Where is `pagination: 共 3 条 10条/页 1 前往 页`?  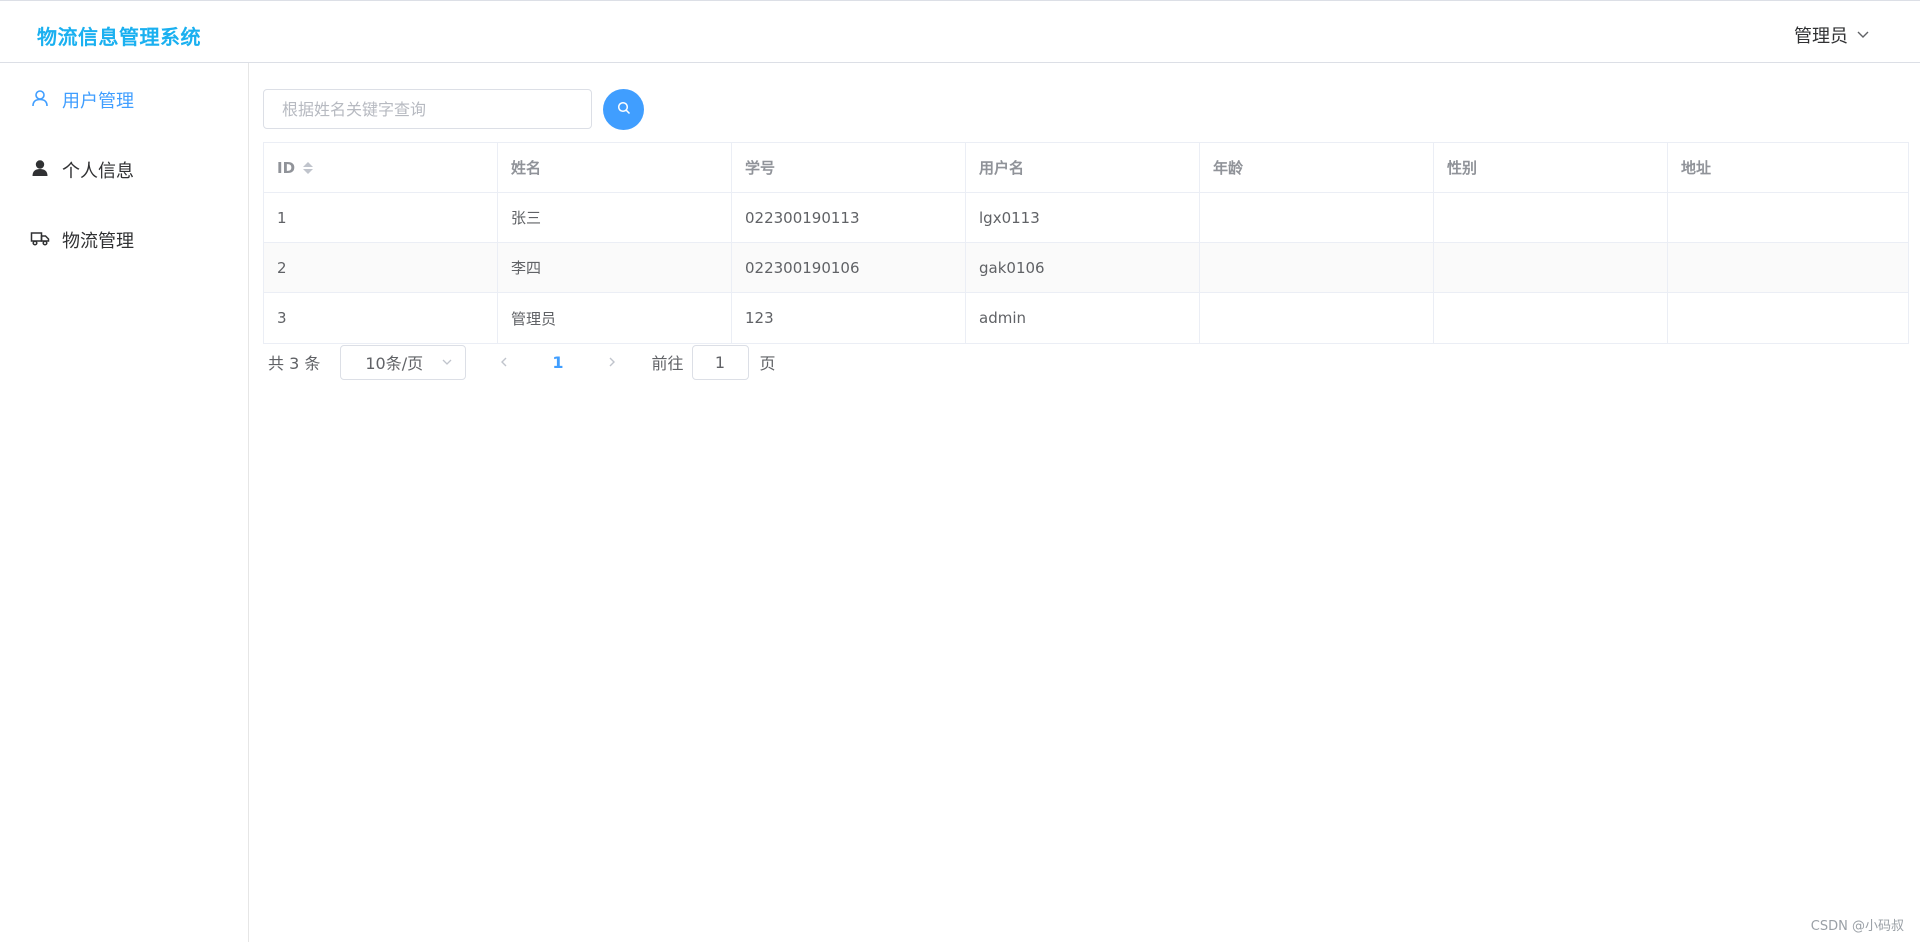
pagination: 共 3 条 10条/页 1 前往 页 is located at coordinates (519, 362).